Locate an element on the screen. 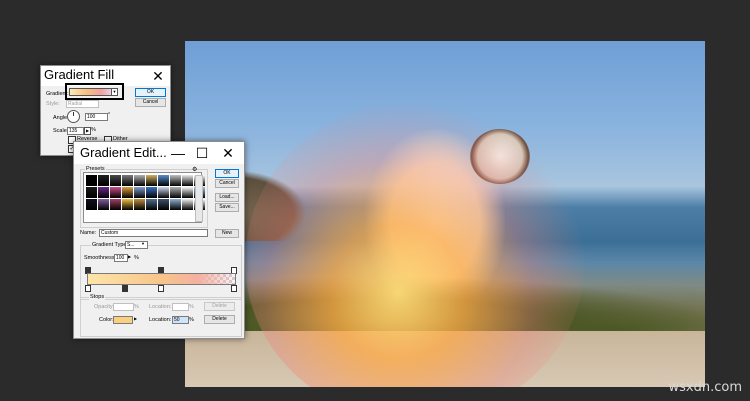 Image resolution: width=750 pixels, height=401 pixels. style-label: Style: is located at coordinates (53, 104).